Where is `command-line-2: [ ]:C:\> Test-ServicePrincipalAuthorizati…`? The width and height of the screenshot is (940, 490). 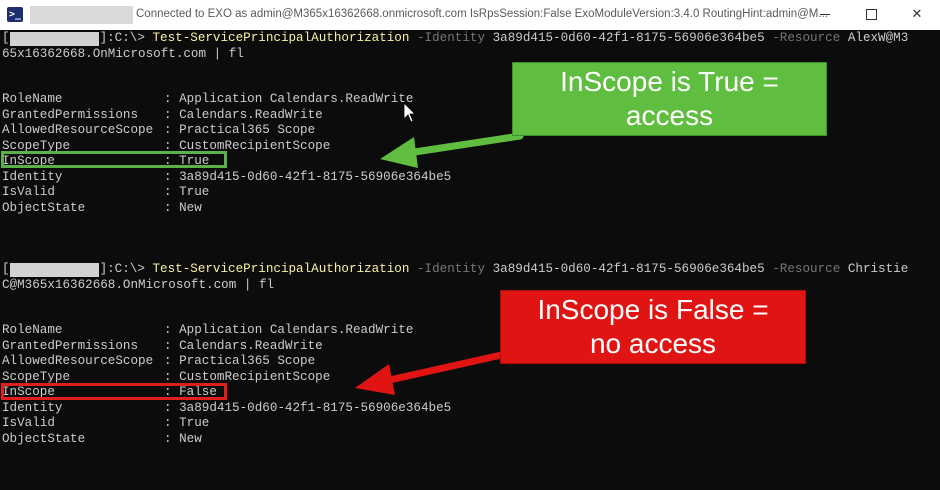
command-line-2: [ ]:C:\> Test-ServicePrincipalAuthorizati… is located at coordinates (455, 269).